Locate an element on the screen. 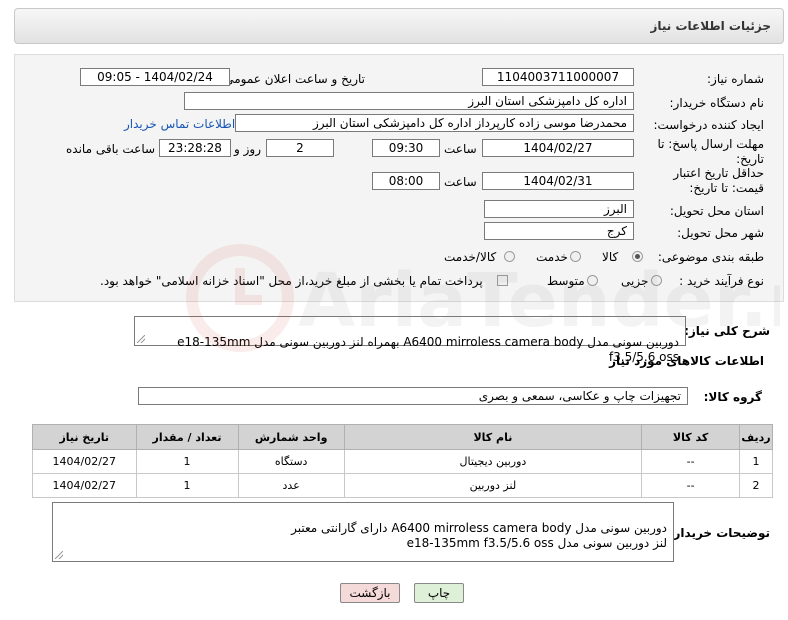  process-radio-medium is located at coordinates (592, 280).